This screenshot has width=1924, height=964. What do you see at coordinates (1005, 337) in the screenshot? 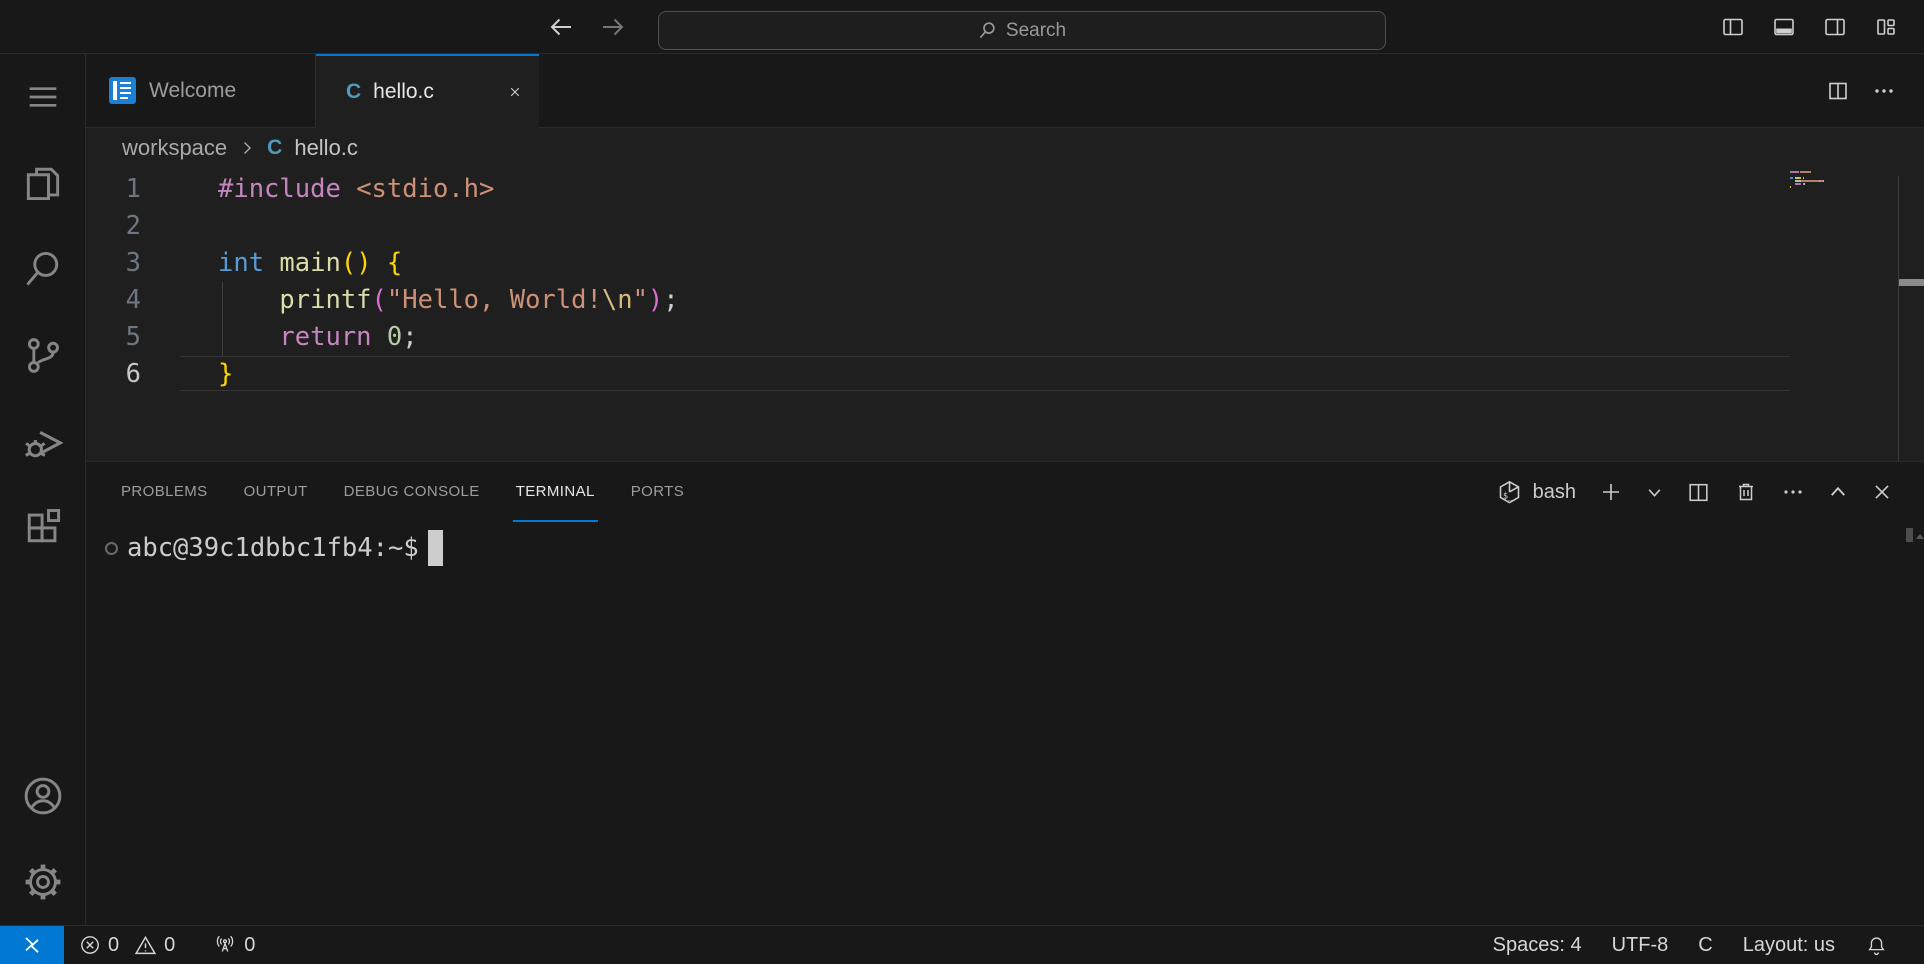
I see `code-line: 5 return 0;` at bounding box center [1005, 337].